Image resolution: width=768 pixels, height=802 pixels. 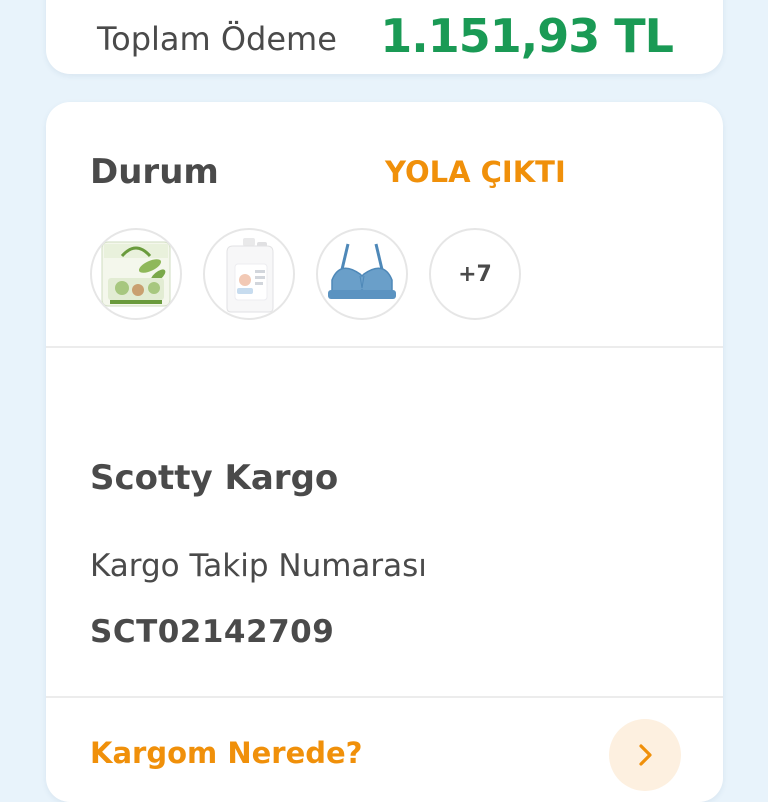 I want to click on wipes-package-image, so click(x=136, y=274).